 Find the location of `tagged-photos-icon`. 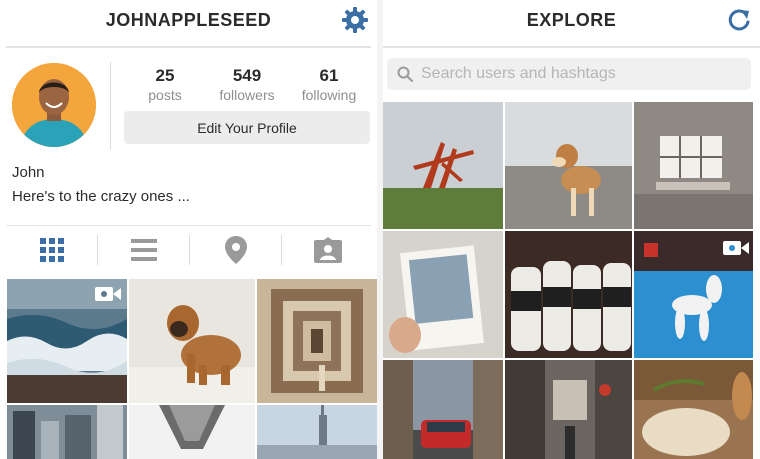

tagged-photos-icon is located at coordinates (327, 250).